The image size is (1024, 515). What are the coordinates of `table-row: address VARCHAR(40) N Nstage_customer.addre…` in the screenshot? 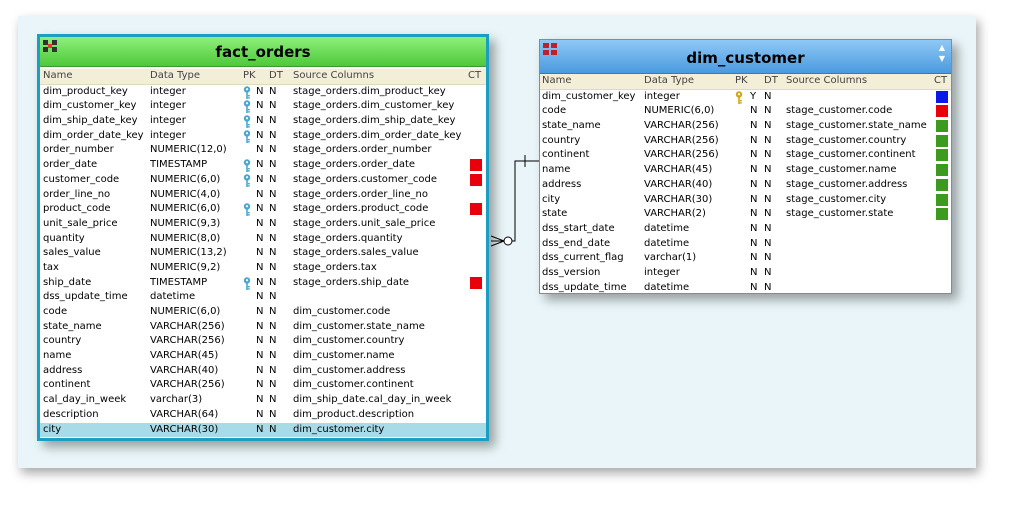 It's located at (745, 185).